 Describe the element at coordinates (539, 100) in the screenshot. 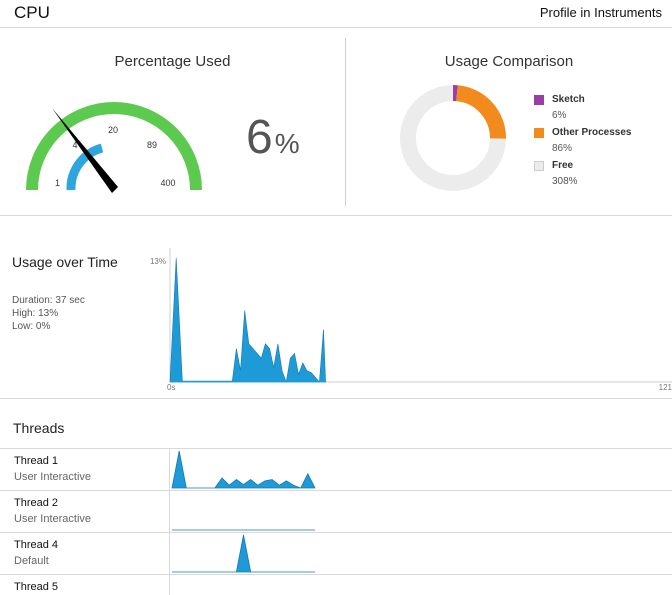

I see `legend-swatch-sketch` at that location.